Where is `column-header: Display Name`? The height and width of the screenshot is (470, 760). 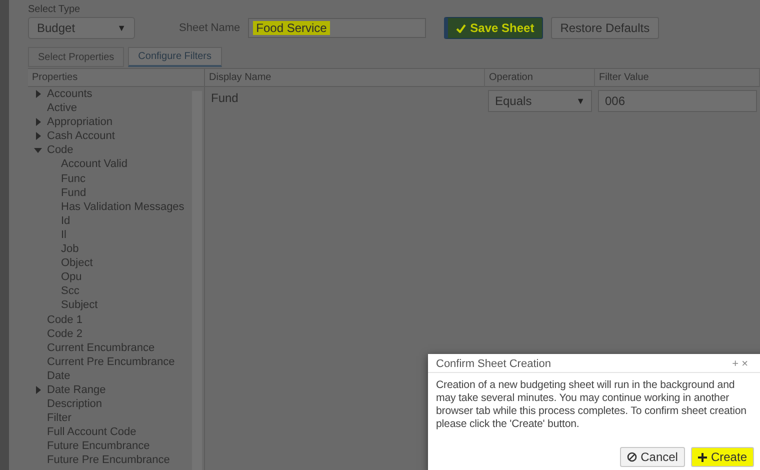
column-header: Display Name is located at coordinates (345, 78).